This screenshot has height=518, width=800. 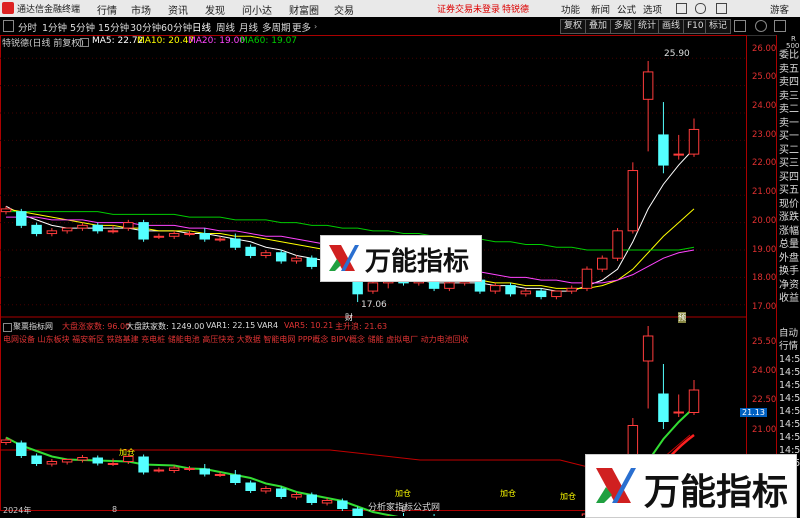 I want to click on window-icon, so click(x=681, y=8).